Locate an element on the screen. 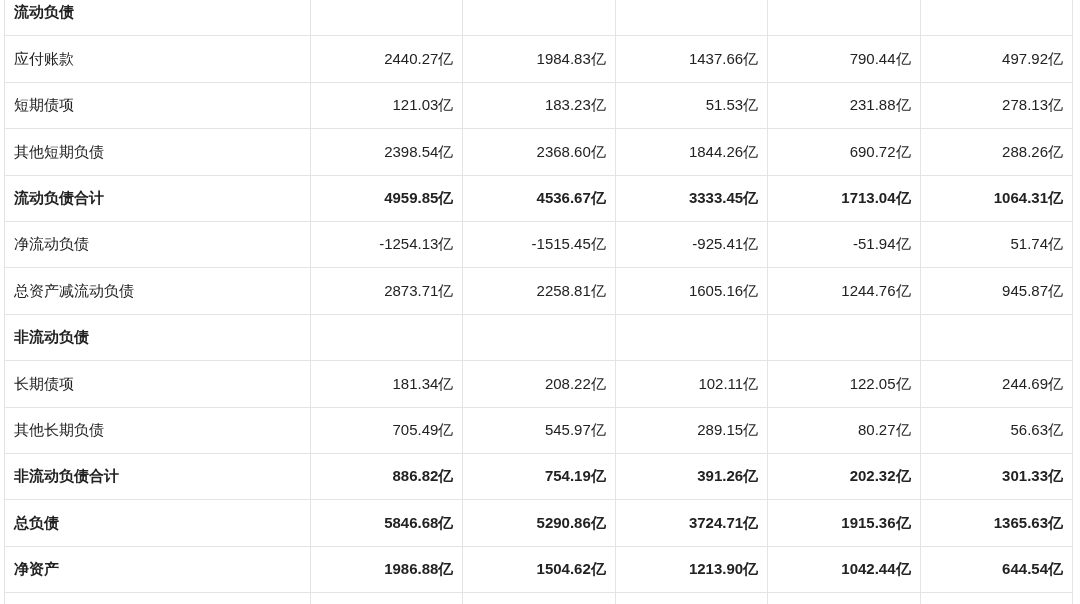 This screenshot has width=1080, height=604. value-text: 3724.71亿 is located at coordinates (723, 522).